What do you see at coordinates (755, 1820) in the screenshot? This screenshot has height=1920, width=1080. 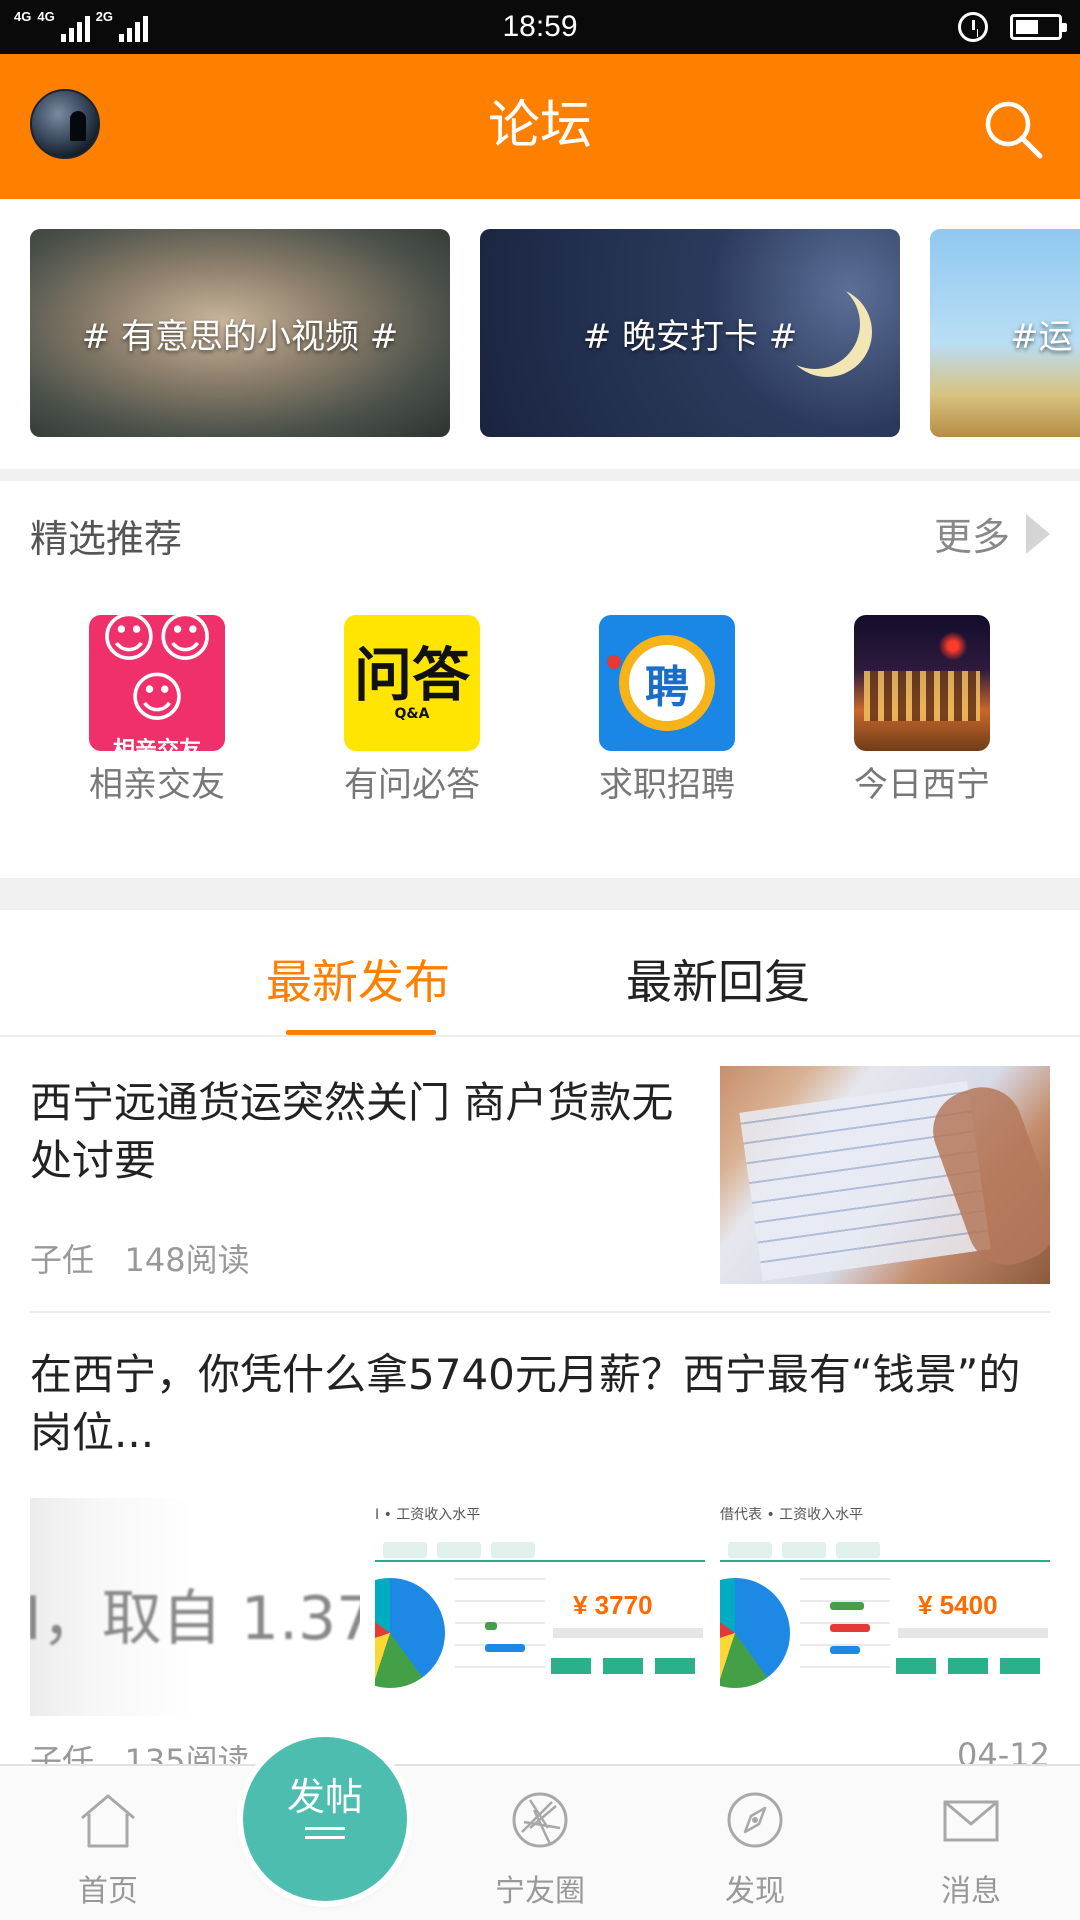 I see `compass-icon` at bounding box center [755, 1820].